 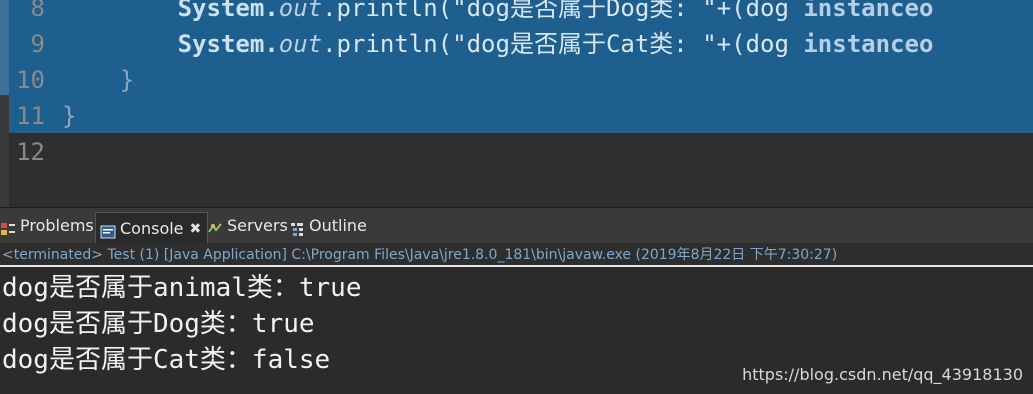 I want to click on tab-label: Servers, so click(x=257, y=225).